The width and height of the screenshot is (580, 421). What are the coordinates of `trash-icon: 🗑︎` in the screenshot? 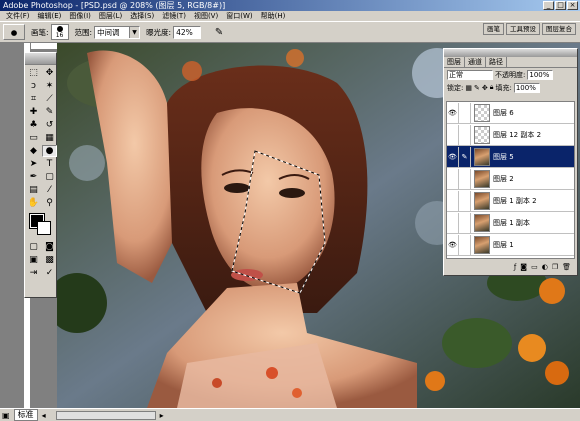 It's located at (566, 267).